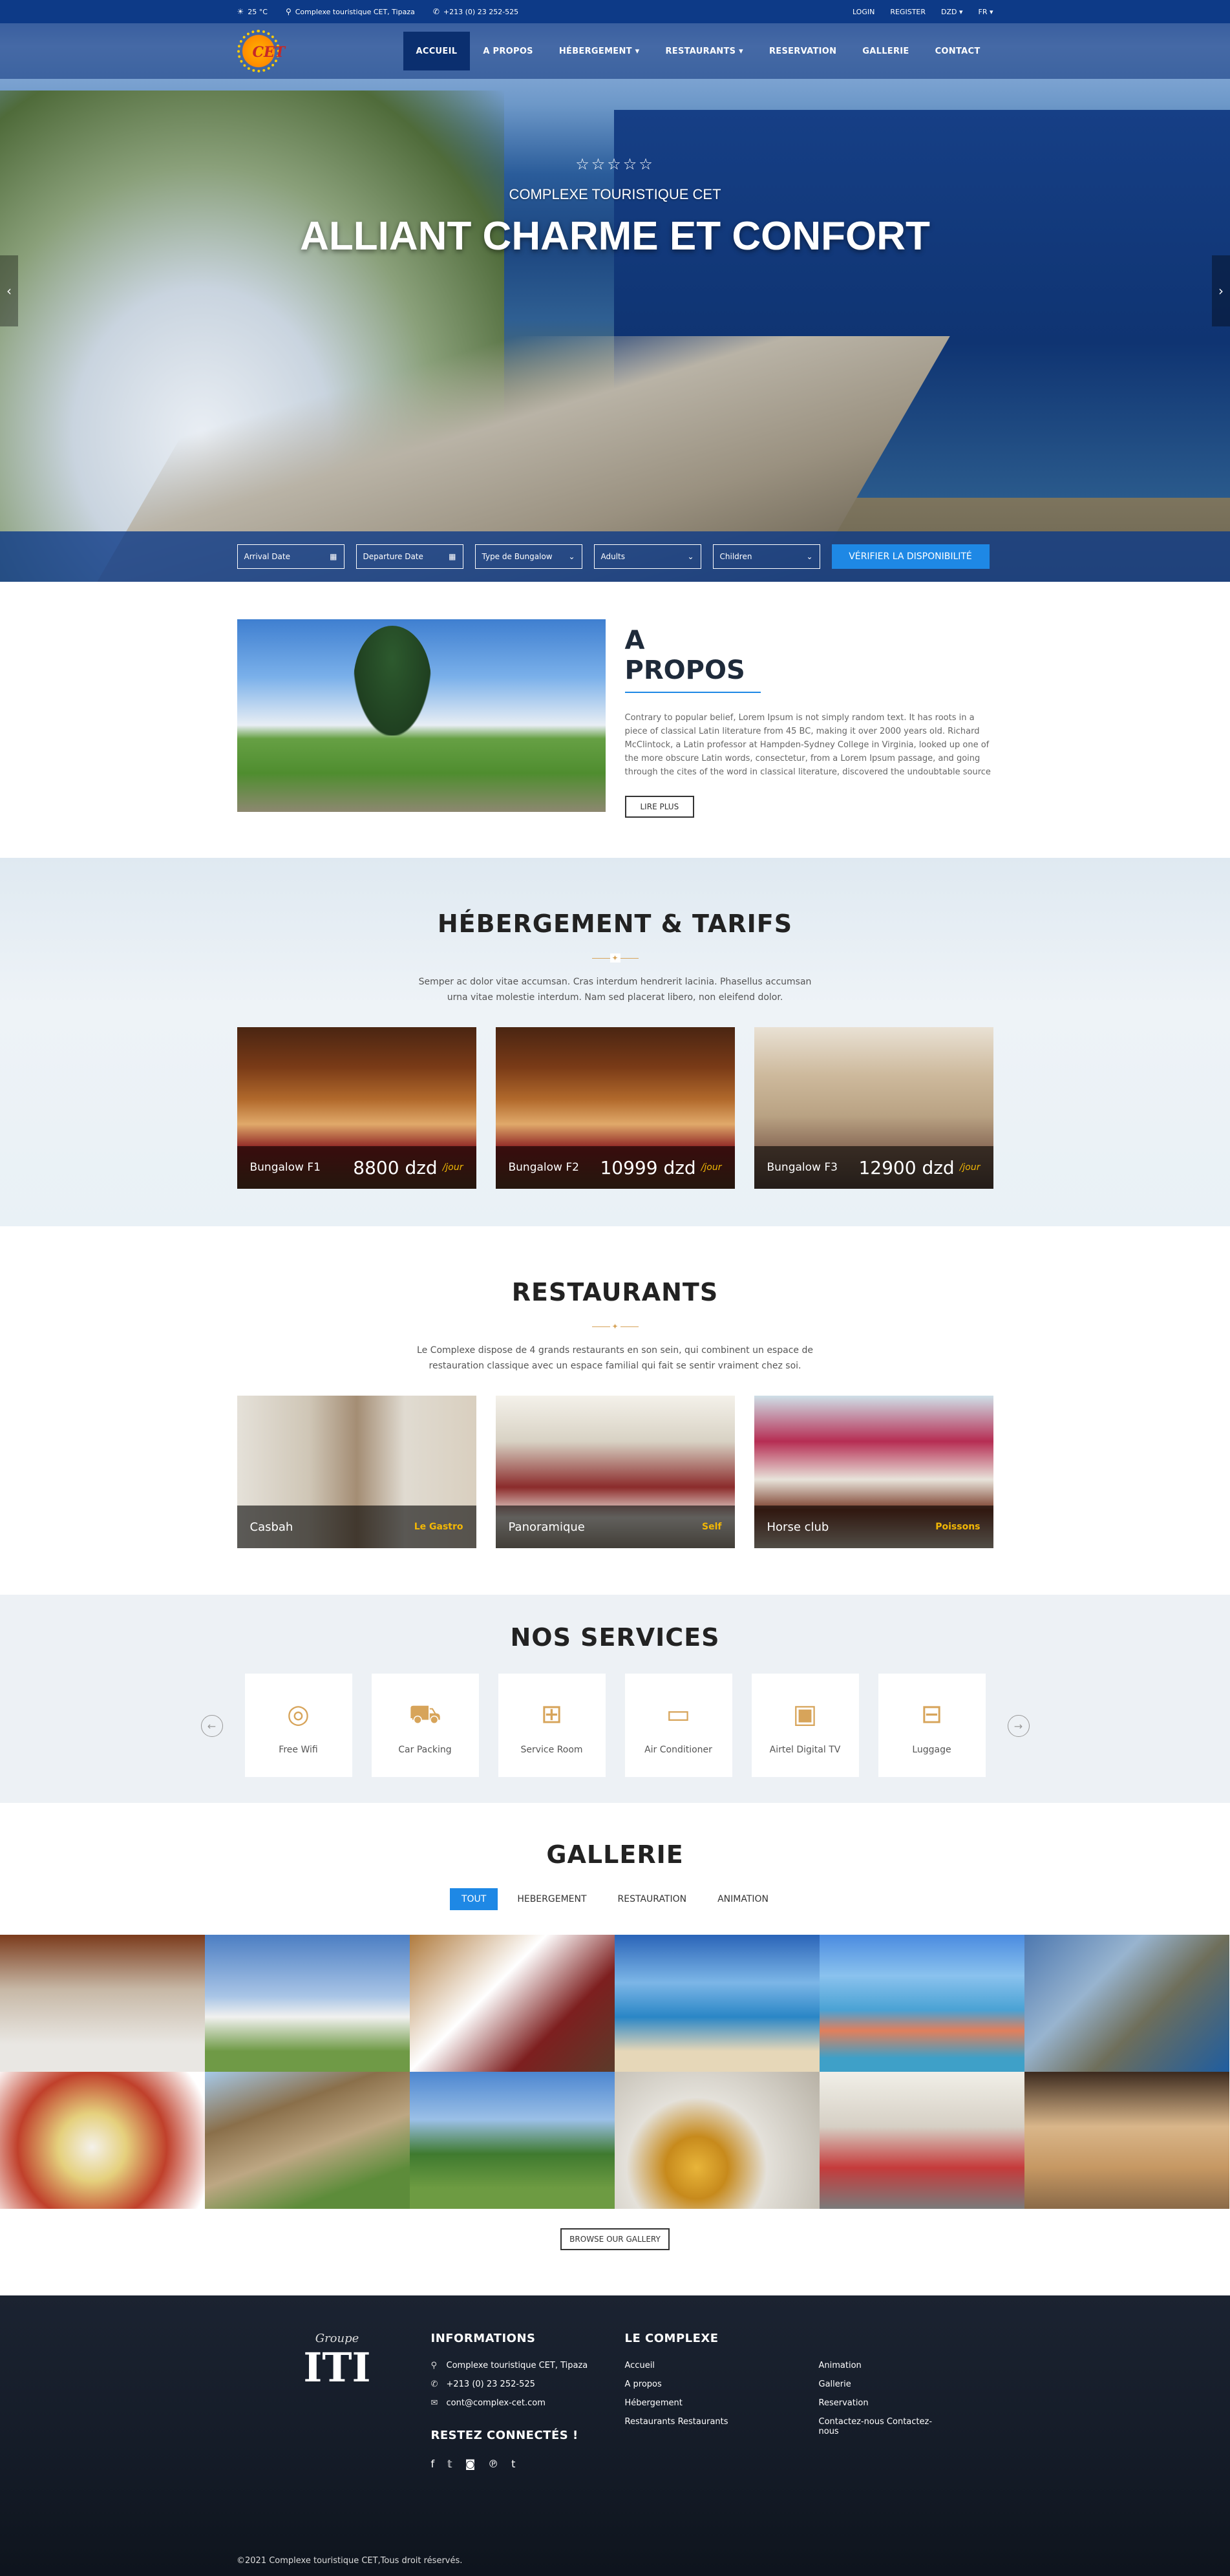 The height and width of the screenshot is (2576, 1230). I want to click on children-select: Children ⌄, so click(766, 556).